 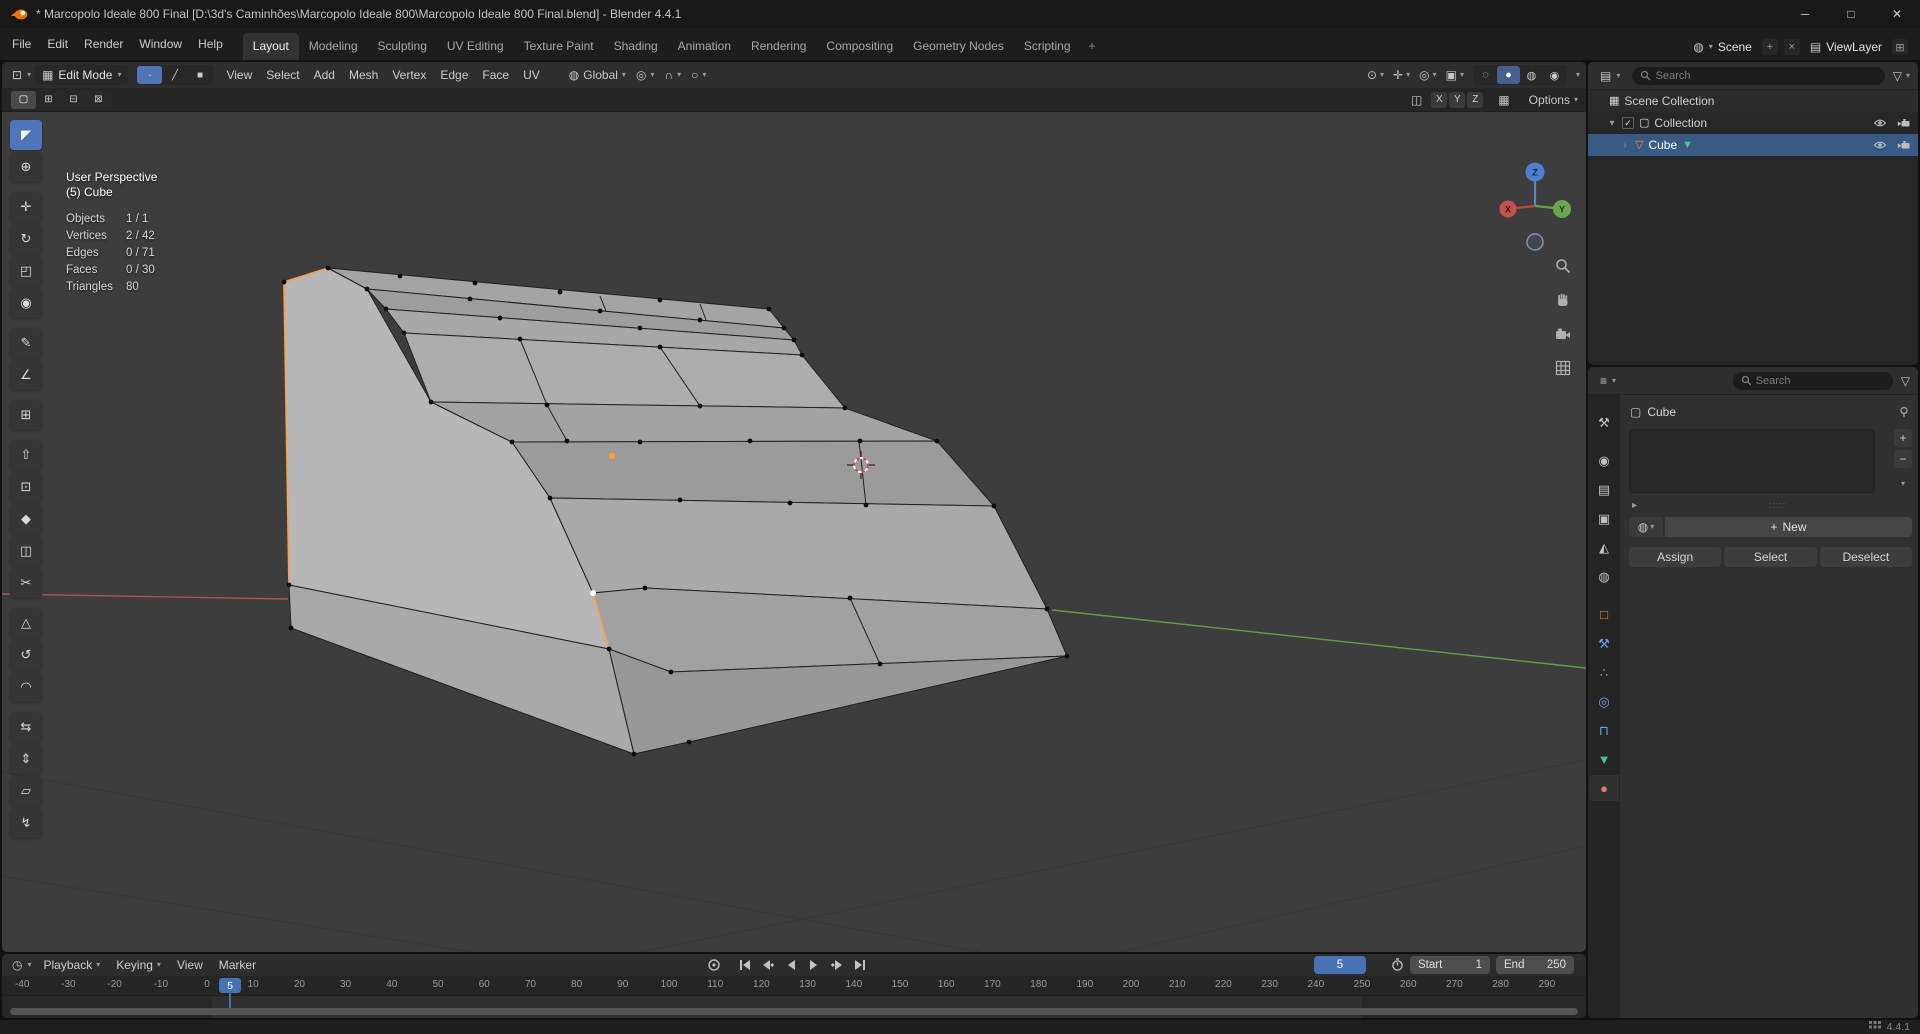 What do you see at coordinates (26, 415) in the screenshot?
I see `add-cube-tool: ⊞` at bounding box center [26, 415].